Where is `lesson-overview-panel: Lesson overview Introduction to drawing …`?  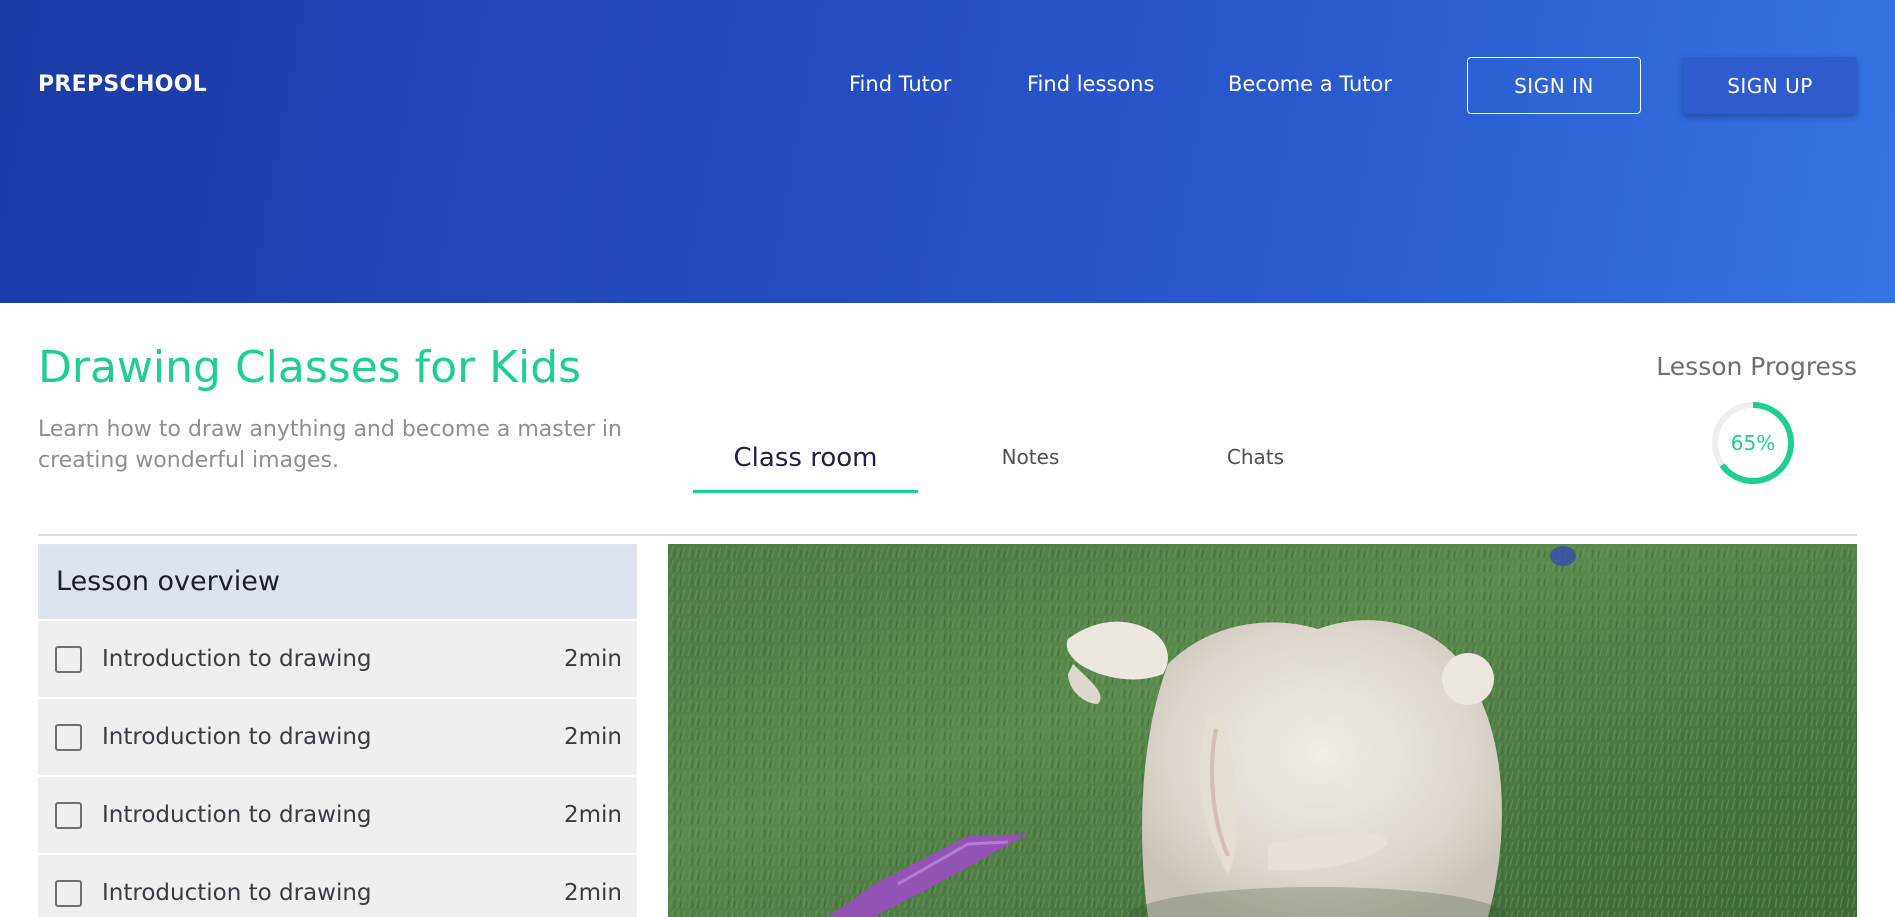
lesson-overview-panel: Lesson overview Introduction to drawing … is located at coordinates (337, 730).